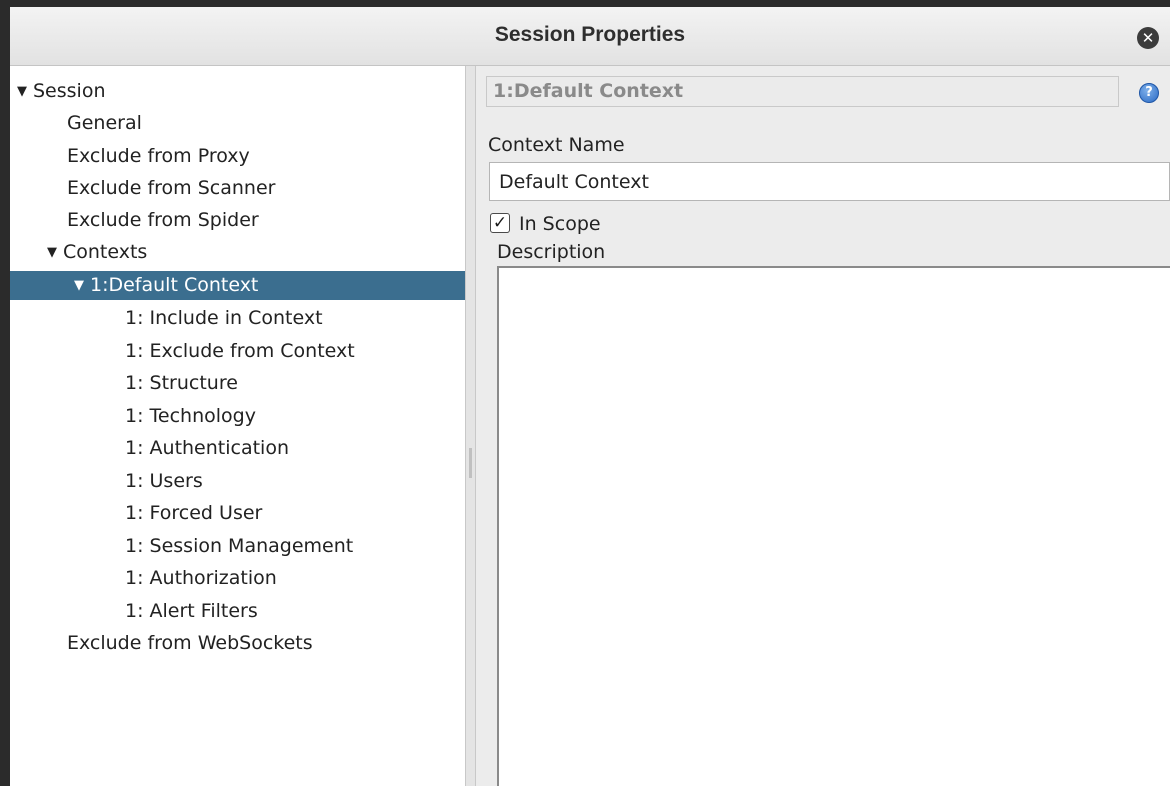  I want to click on help-icon: ?, so click(1149, 93).